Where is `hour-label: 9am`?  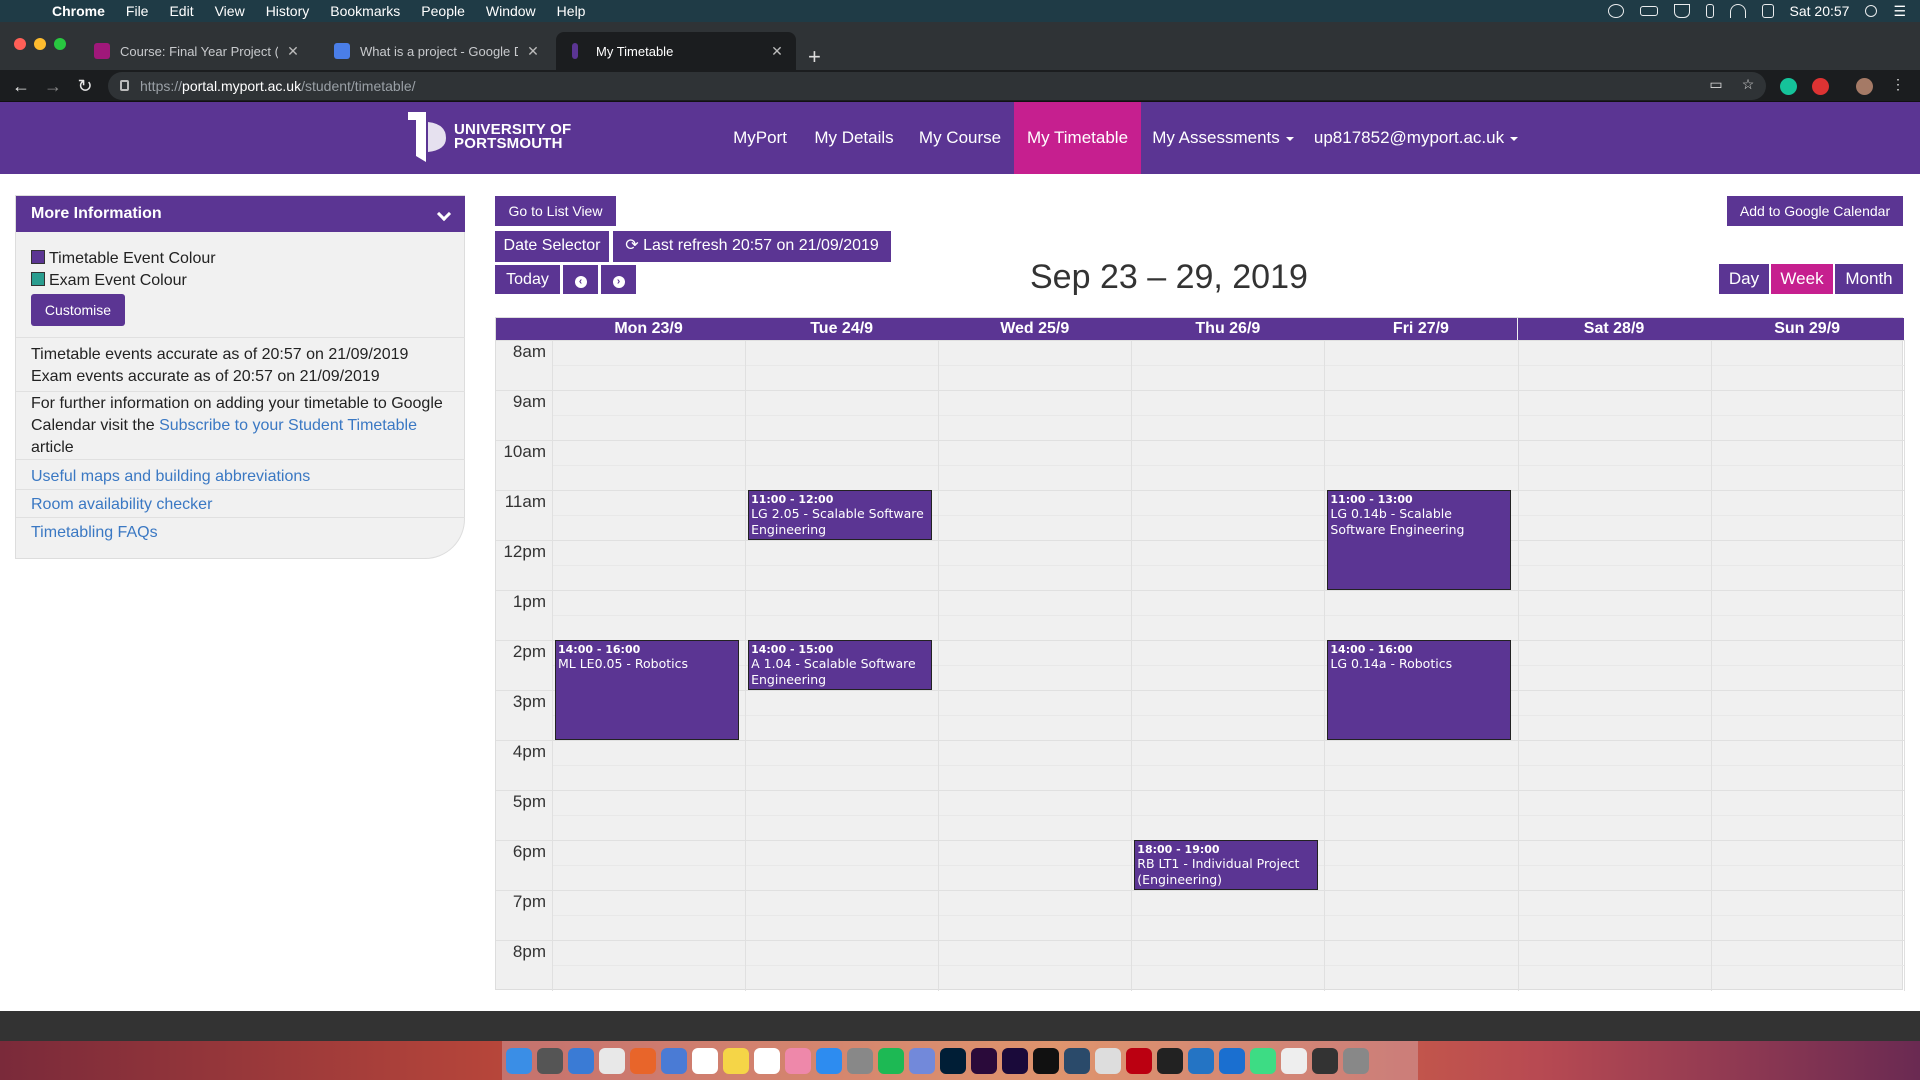
hour-label: 9am is located at coordinates (529, 401).